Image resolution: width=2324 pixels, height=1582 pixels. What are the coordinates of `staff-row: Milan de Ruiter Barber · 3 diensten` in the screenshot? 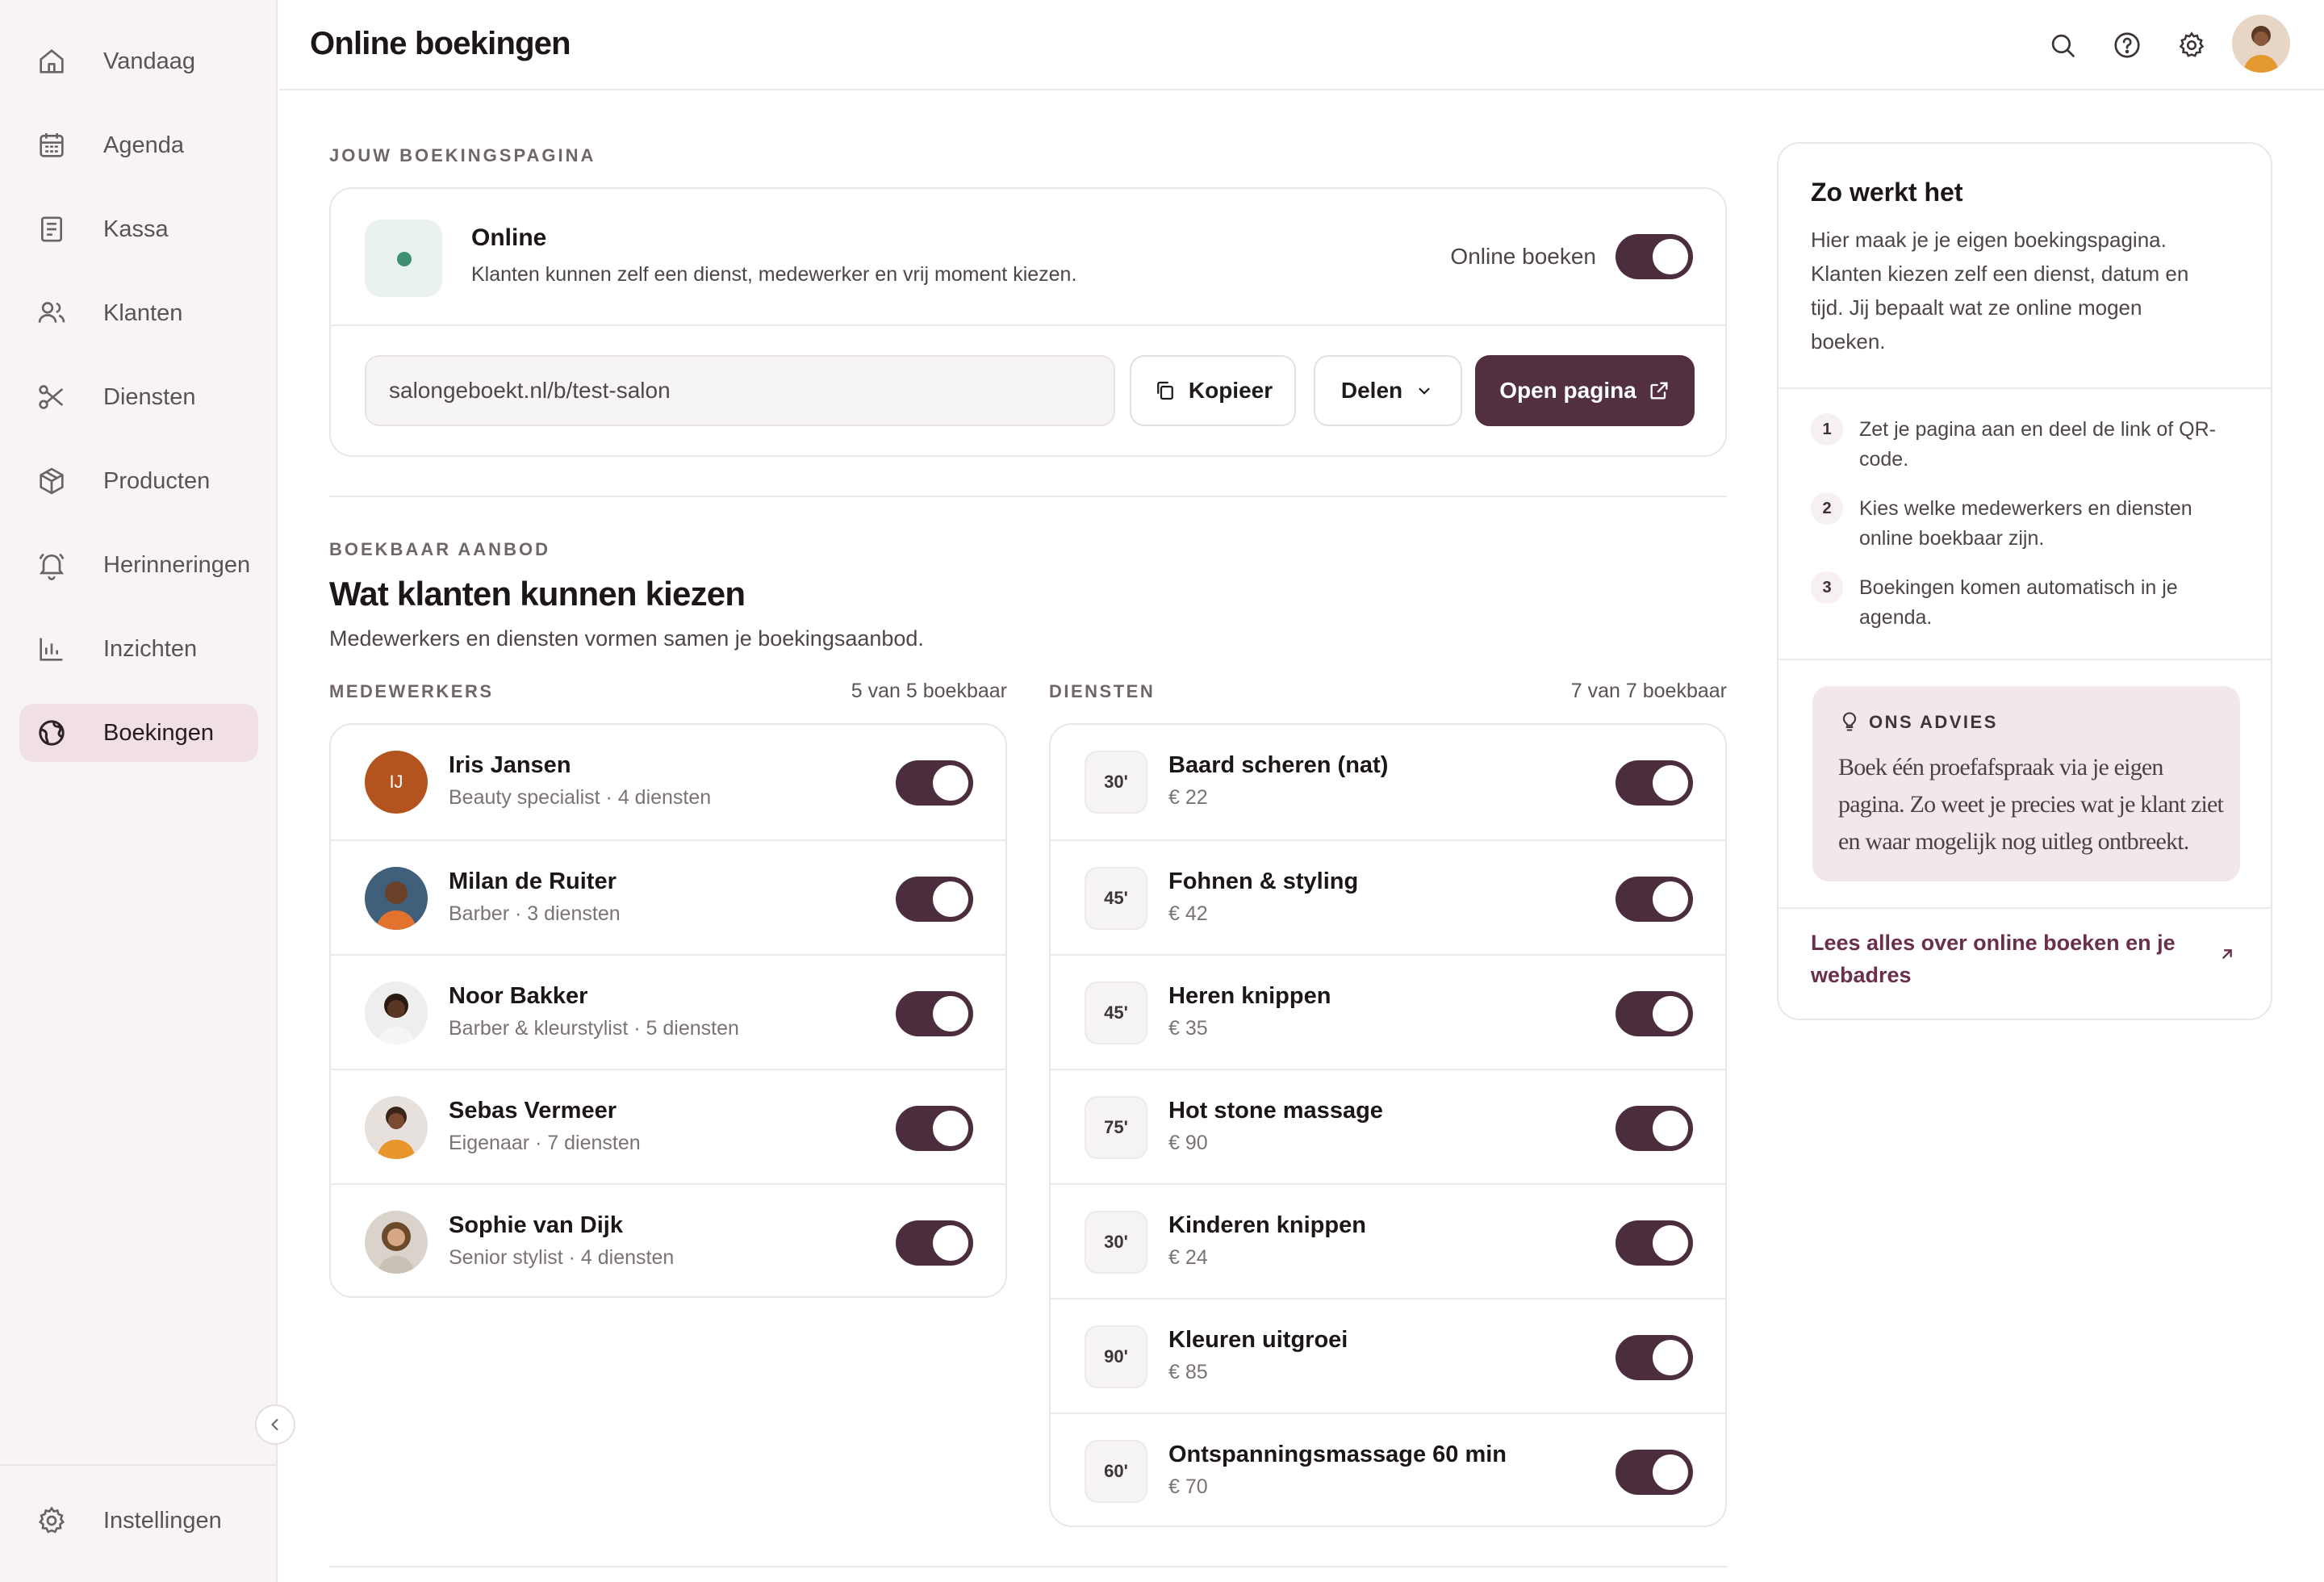 It's located at (668, 896).